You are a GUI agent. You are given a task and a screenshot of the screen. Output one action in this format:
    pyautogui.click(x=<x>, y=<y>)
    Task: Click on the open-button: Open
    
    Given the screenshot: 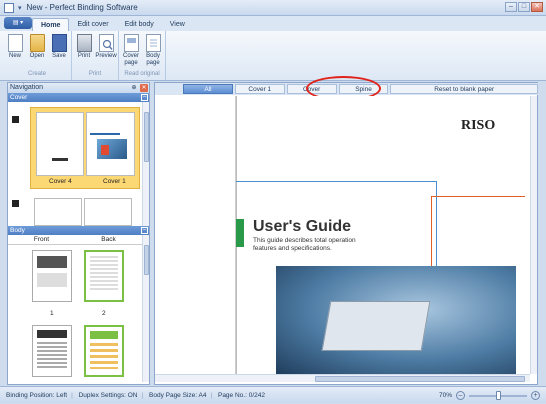 What is the action you would take?
    pyautogui.click(x=37, y=52)
    